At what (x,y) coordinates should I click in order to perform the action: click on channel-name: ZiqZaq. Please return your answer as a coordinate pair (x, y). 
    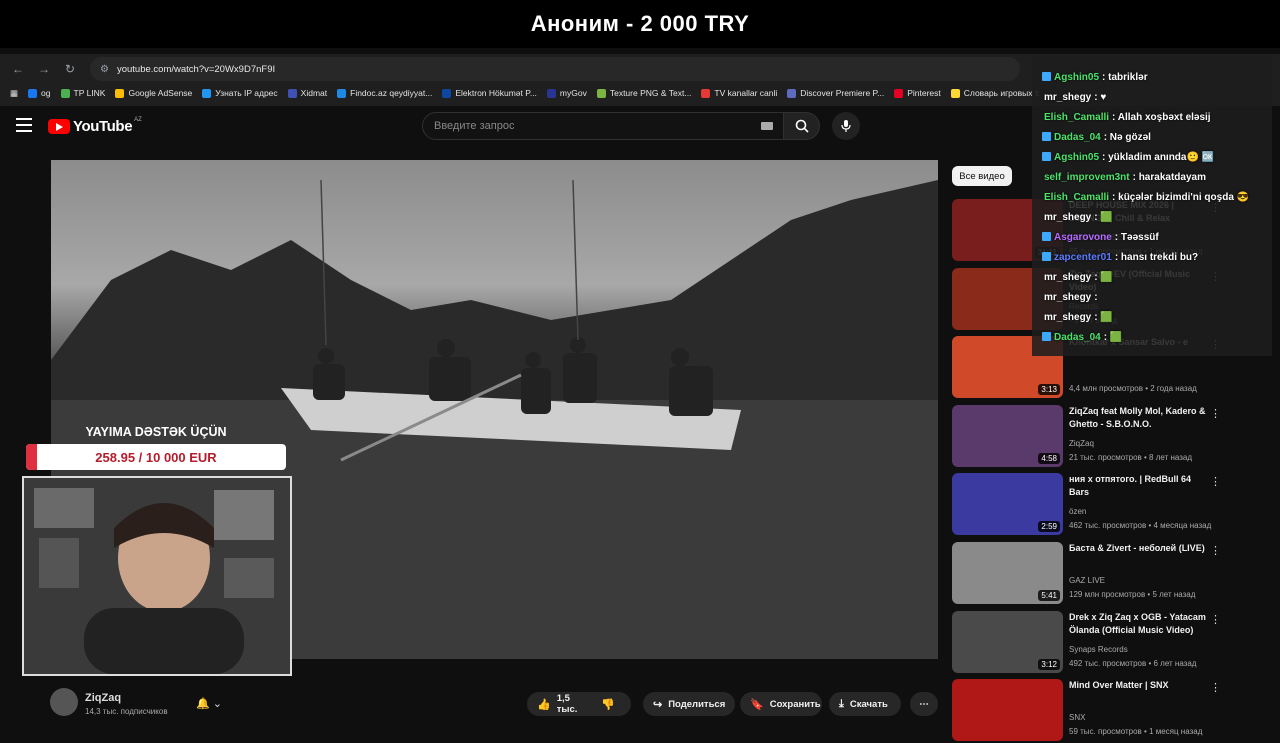
    Looking at the image, I should click on (103, 698).